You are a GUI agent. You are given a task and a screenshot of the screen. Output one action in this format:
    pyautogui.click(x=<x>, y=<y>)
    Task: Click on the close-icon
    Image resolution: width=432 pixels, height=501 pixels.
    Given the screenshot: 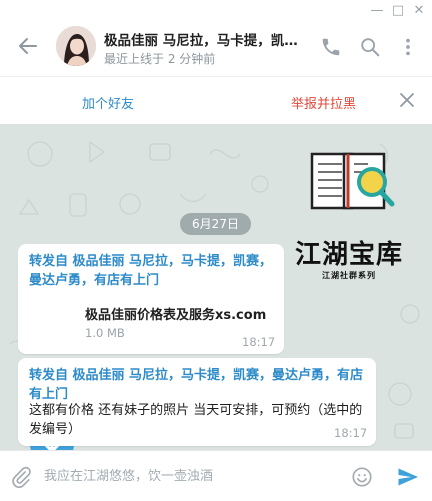 What is the action you would take?
    pyautogui.click(x=407, y=100)
    